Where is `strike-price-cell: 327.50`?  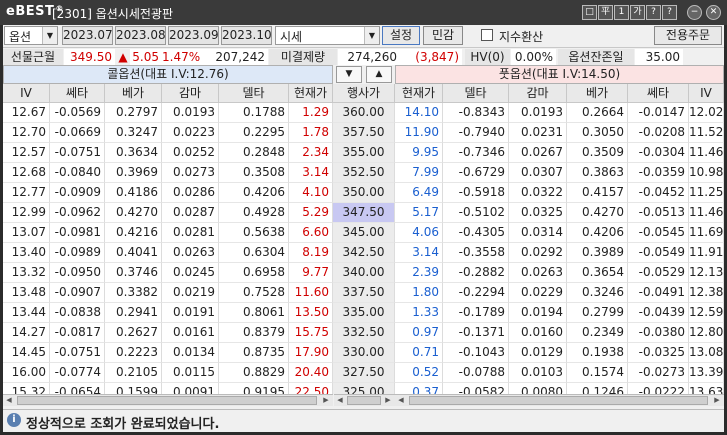 strike-price-cell: 327.50 is located at coordinates (364, 373).